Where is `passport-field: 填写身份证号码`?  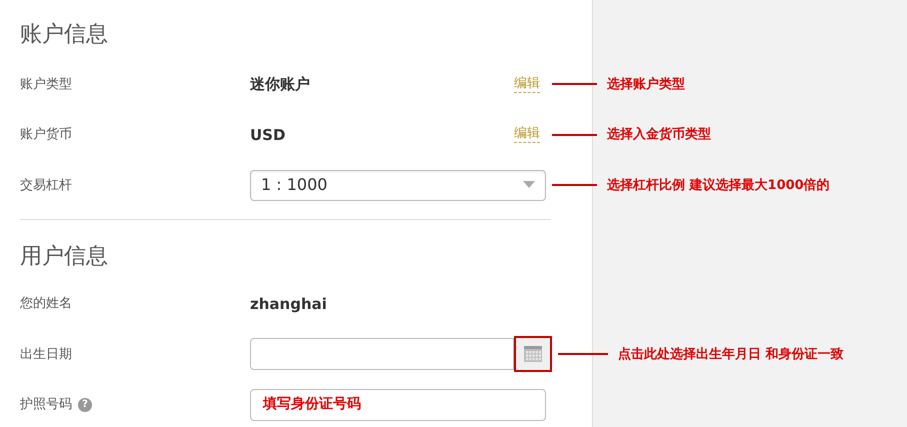 passport-field: 填写身份证号码 is located at coordinates (398, 404).